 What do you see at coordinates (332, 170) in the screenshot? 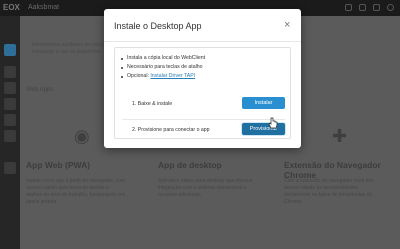
I see `card-title: Extensão do Navegador Chrome` at bounding box center [332, 170].